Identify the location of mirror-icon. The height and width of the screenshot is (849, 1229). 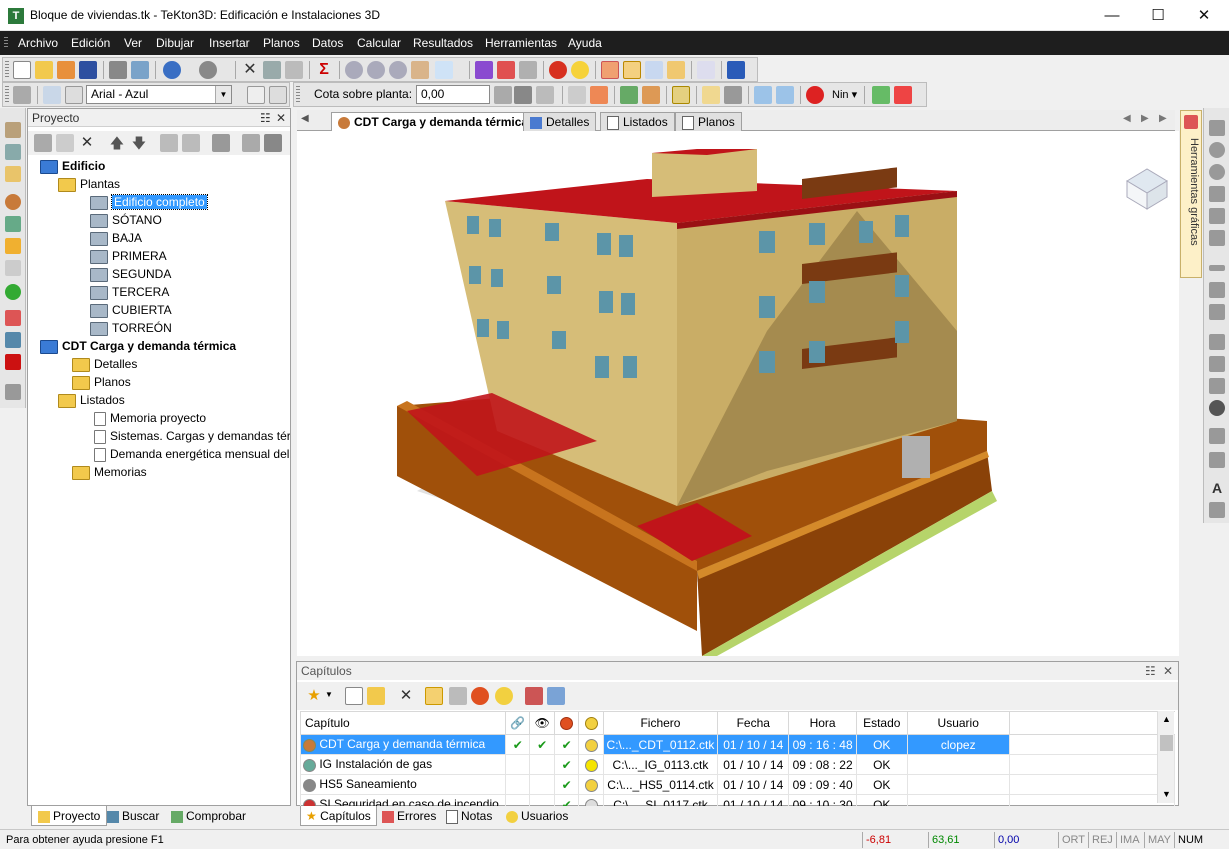
(1217, 238).